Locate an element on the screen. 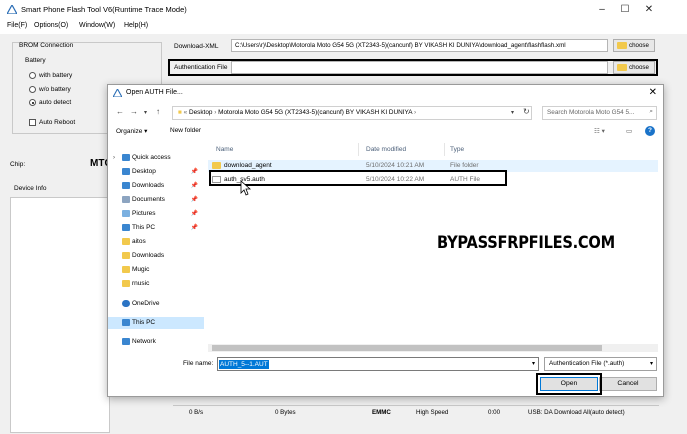 The image size is (687, 434). pictures-icon is located at coordinates (126, 213).